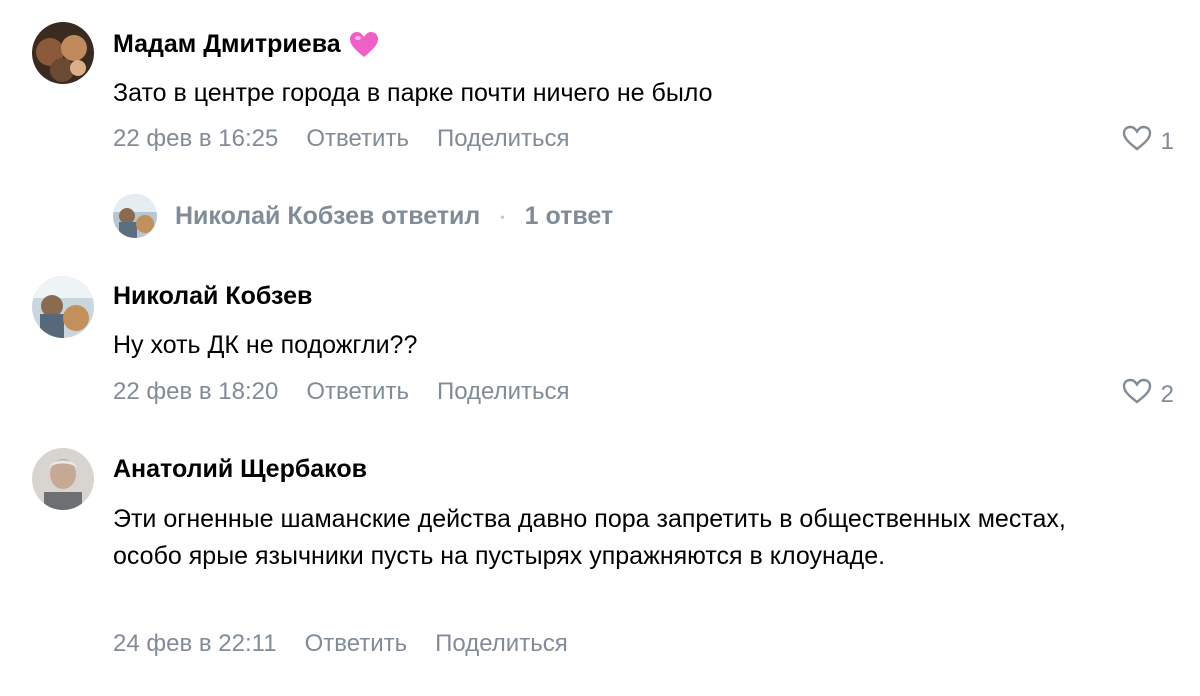 This screenshot has width=1200, height=696. I want to click on author-name: Анатолий Щербаков, so click(240, 469).